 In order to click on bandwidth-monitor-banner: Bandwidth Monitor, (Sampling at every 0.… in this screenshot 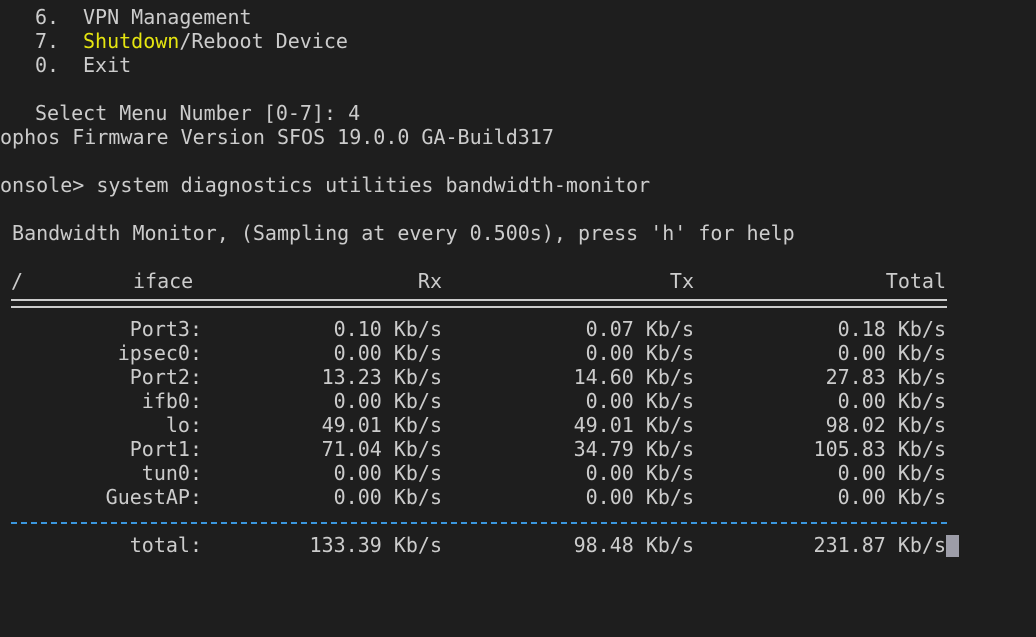, I will do `click(397, 233)`.